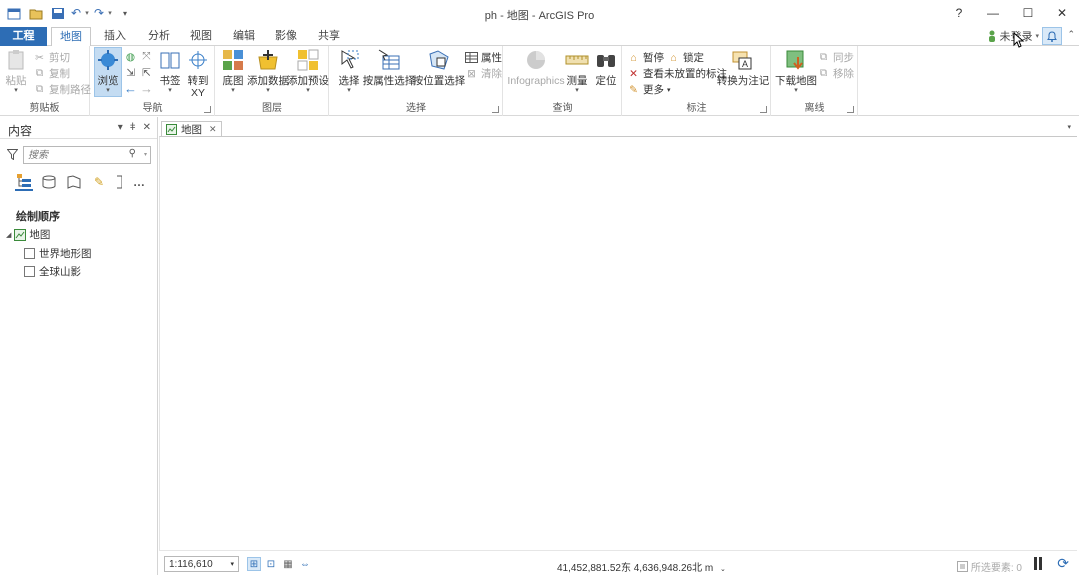 This screenshot has height=575, width=1079. Describe the element at coordinates (743, 67) in the screenshot. I see `convert-to-annotation-button: A 转换为注记` at that location.